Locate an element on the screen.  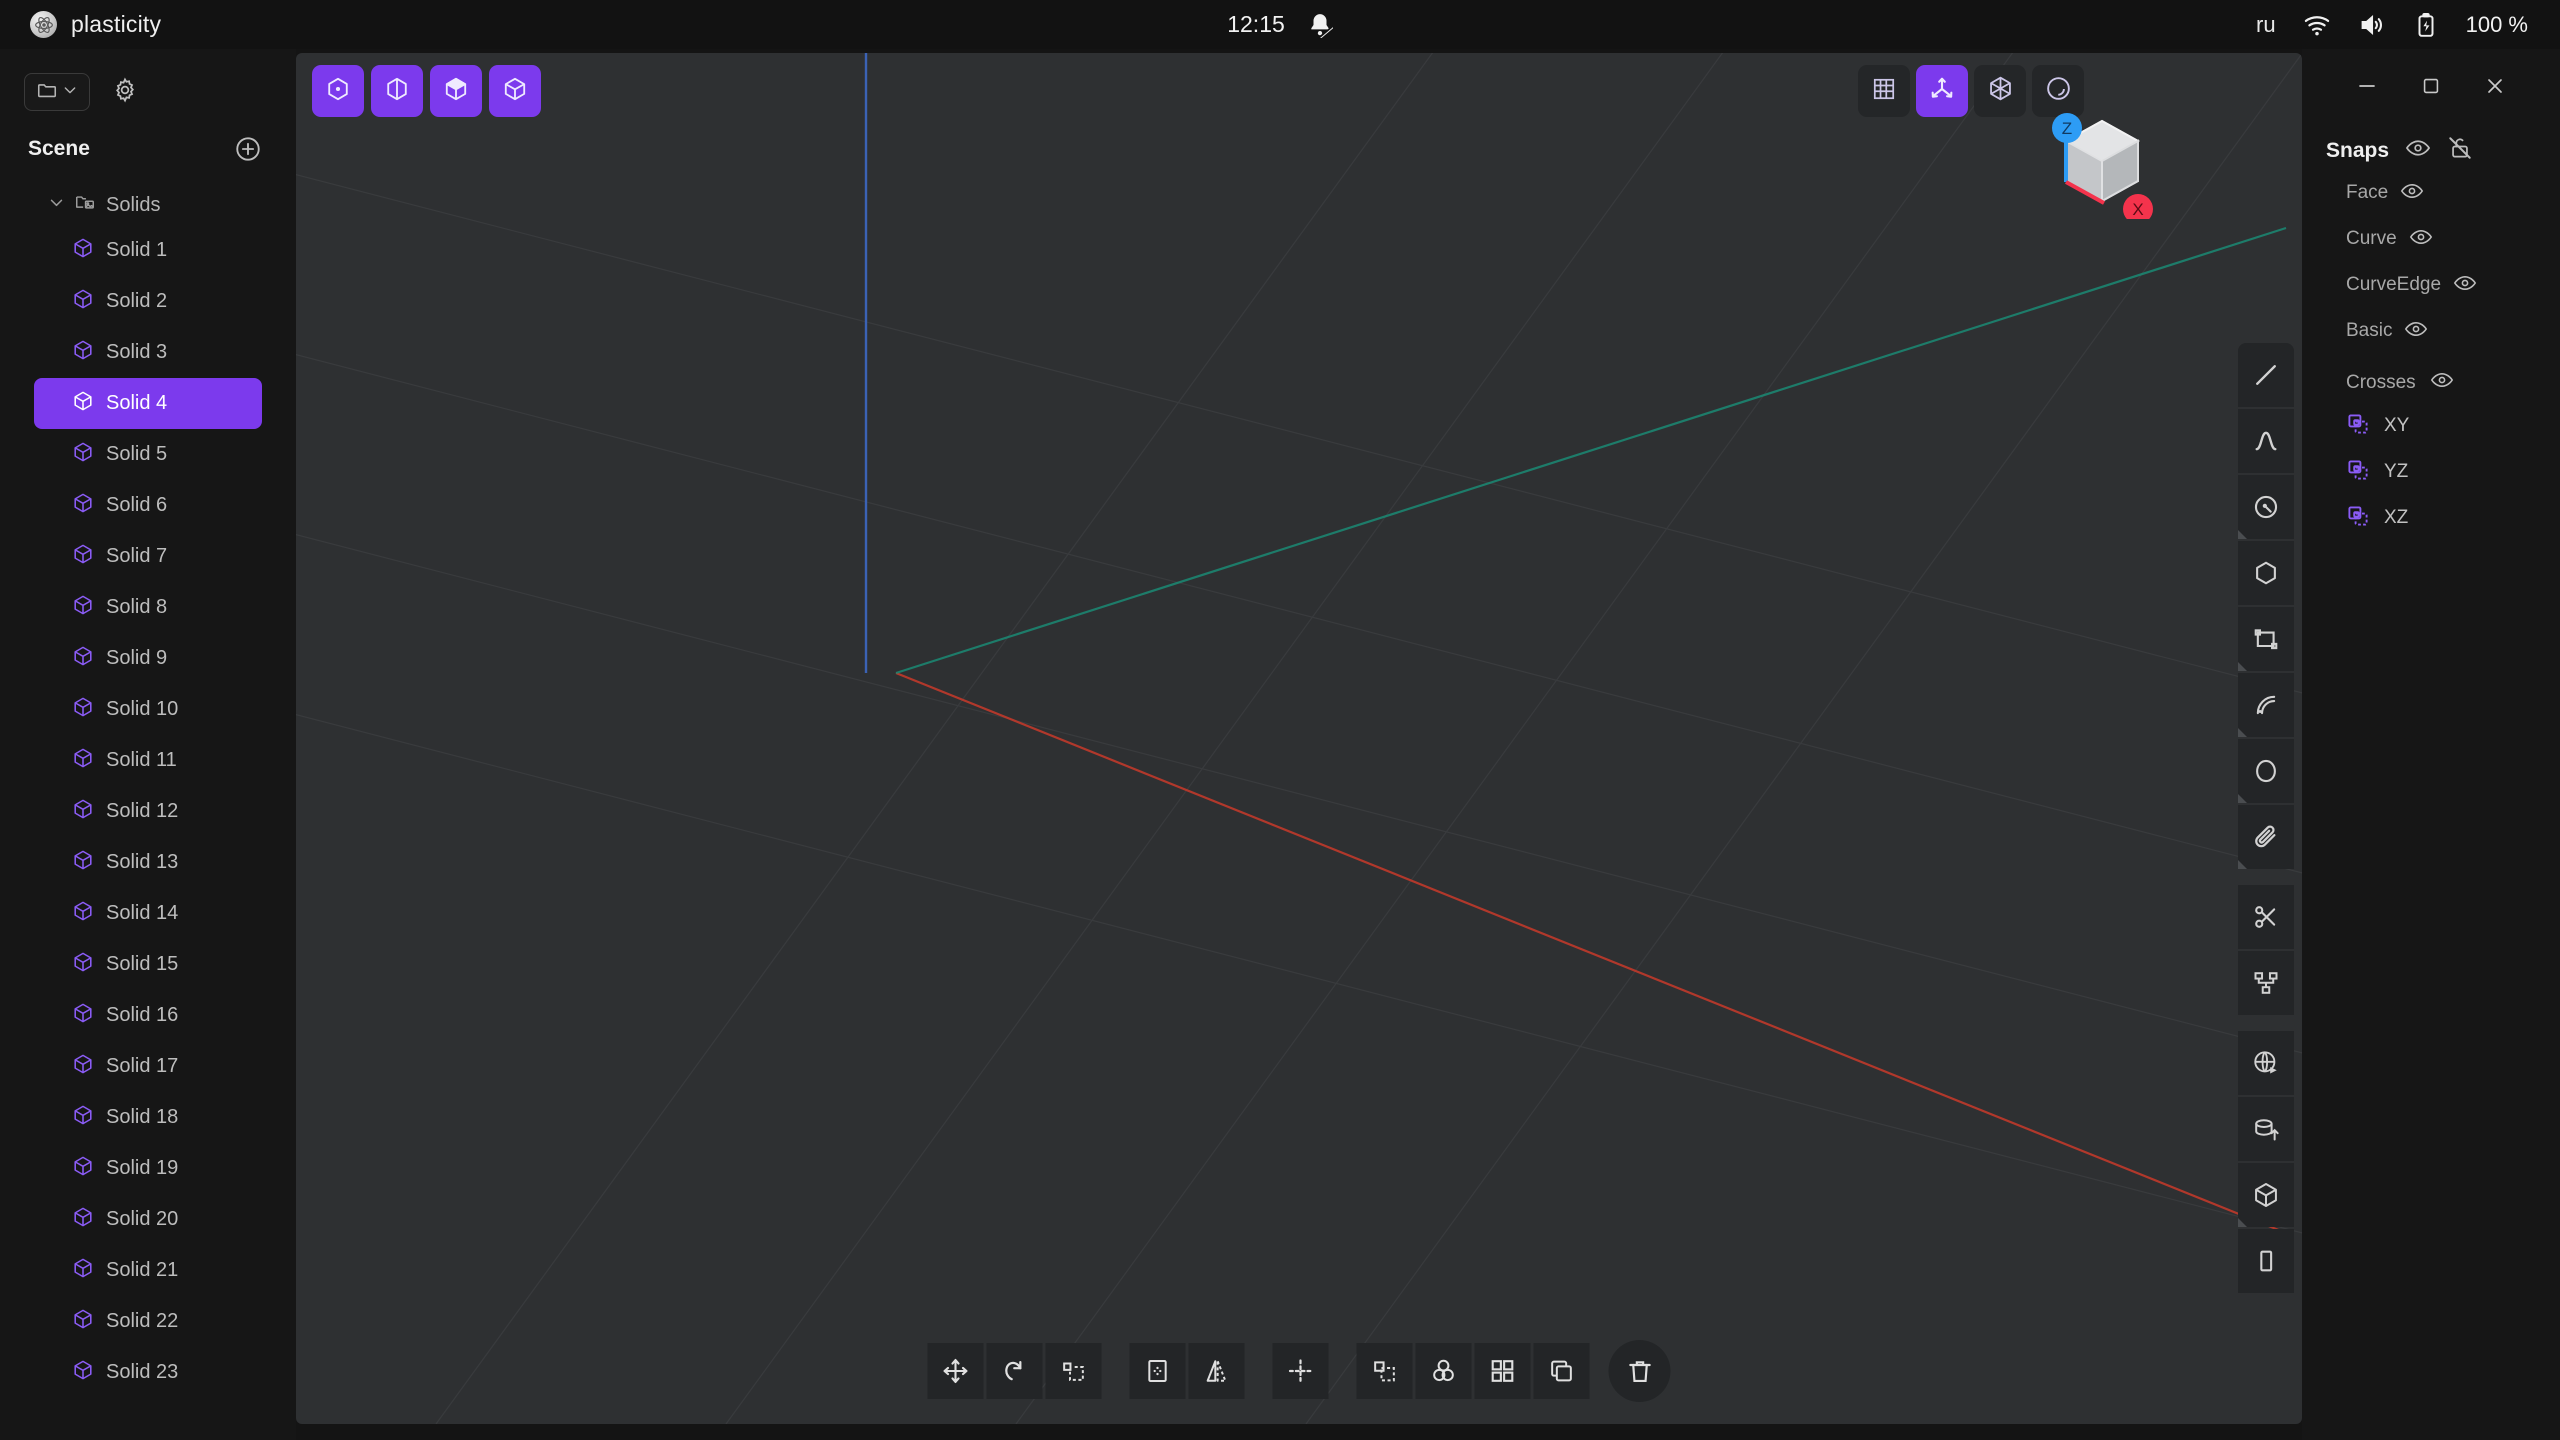
battery-charging-icon is located at coordinates (2426, 25).